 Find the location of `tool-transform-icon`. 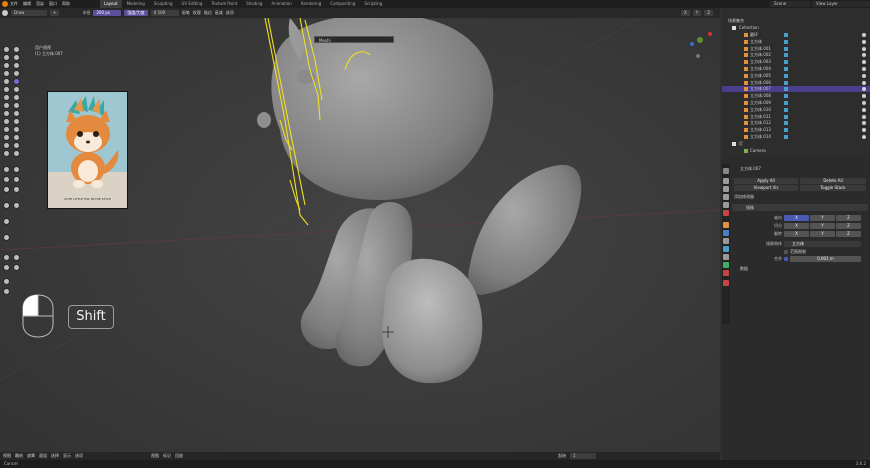

tool-transform-icon is located at coordinates (16, 267).